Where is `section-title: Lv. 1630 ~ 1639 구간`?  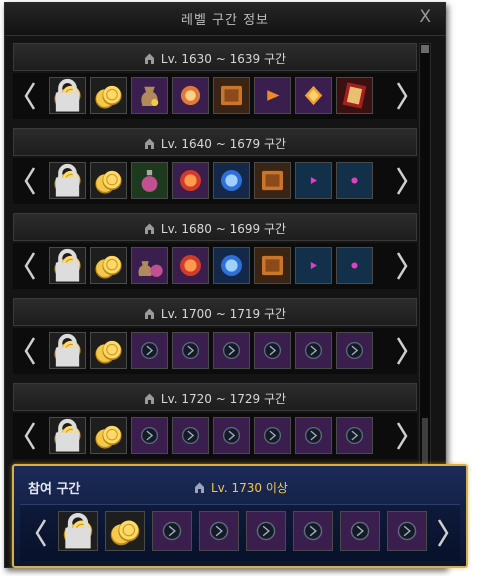
section-title: Lv. 1630 ~ 1639 구간 is located at coordinates (215, 58).